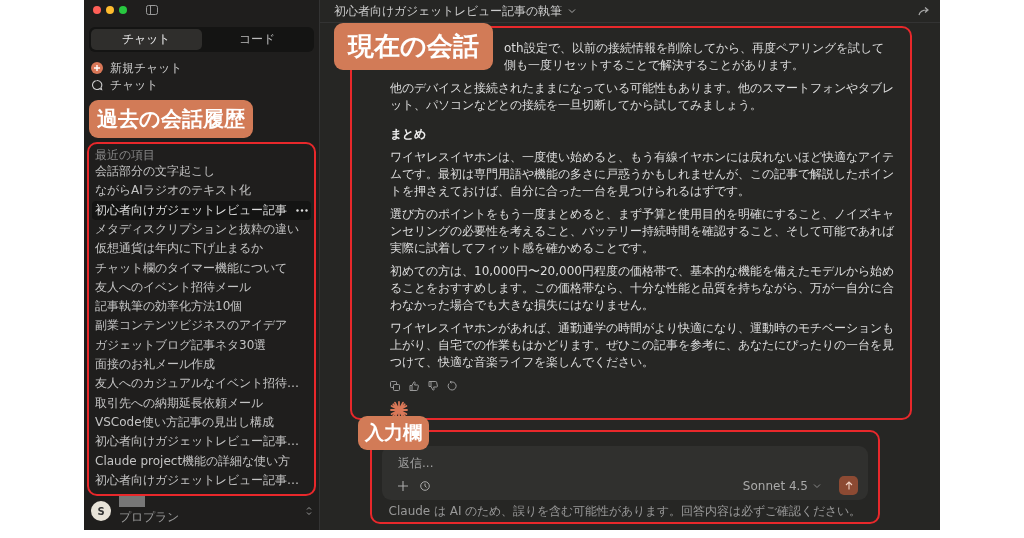  Describe the element at coordinates (201, 68) in the screenshot. I see `nav-item: 新規チャット` at that location.